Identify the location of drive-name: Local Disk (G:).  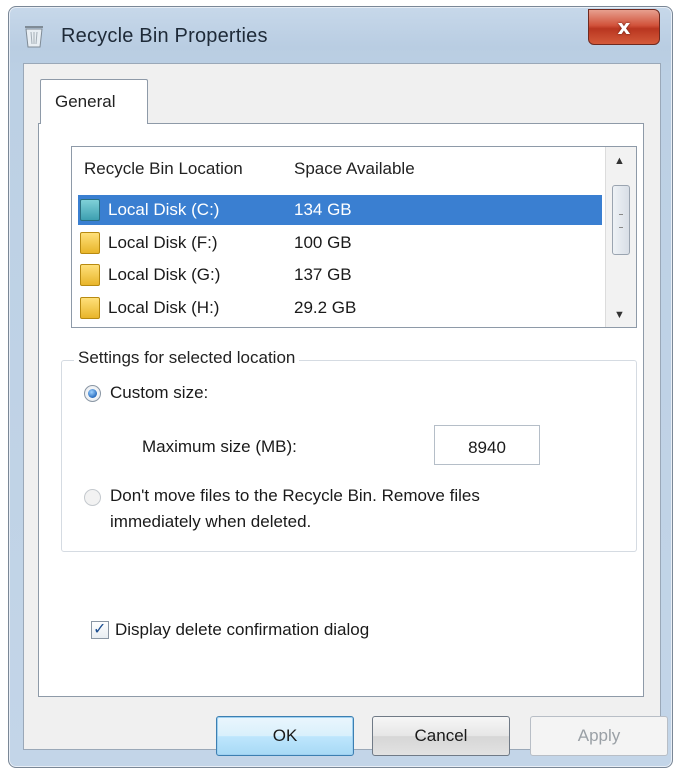
(164, 274).